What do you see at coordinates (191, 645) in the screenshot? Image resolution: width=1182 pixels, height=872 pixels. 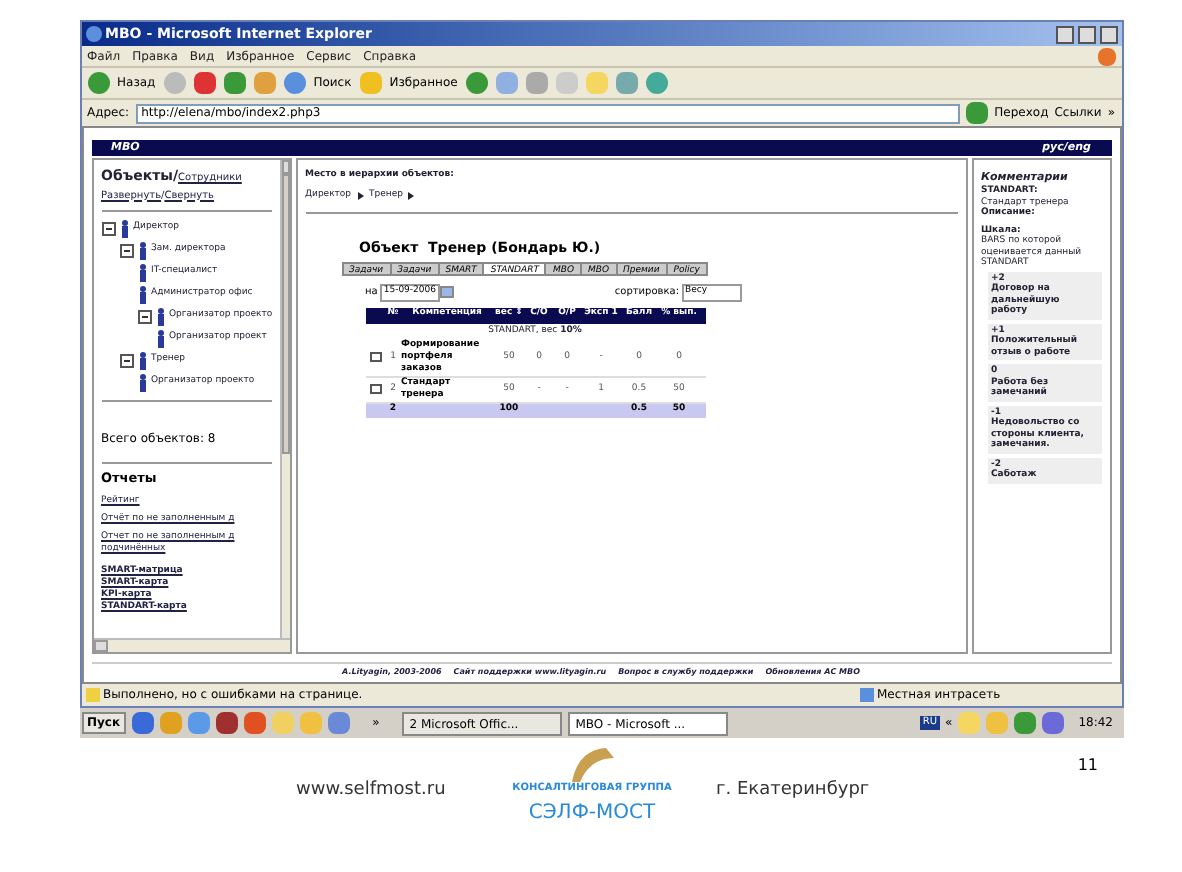 I see `horizontal-scrollbar` at bounding box center [191, 645].